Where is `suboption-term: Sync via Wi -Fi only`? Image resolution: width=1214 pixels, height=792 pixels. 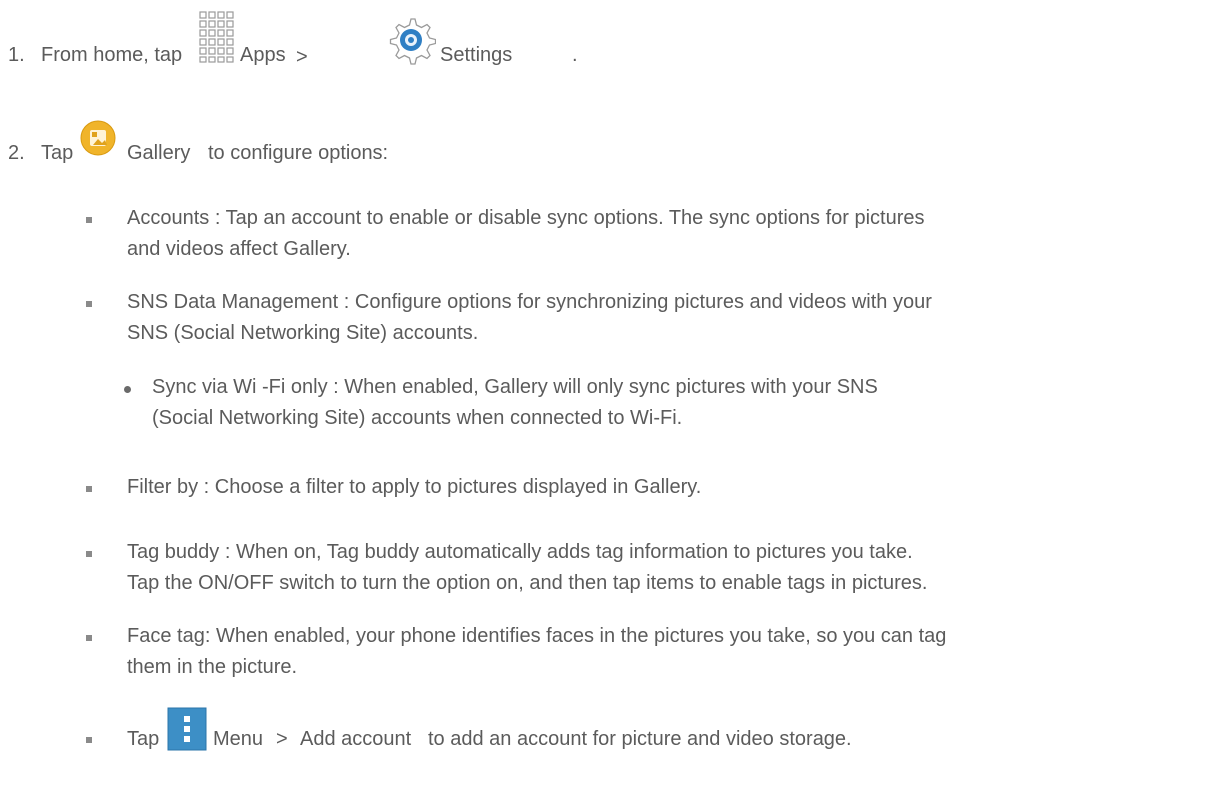
suboption-term: Sync via Wi -Fi only is located at coordinates (240, 387).